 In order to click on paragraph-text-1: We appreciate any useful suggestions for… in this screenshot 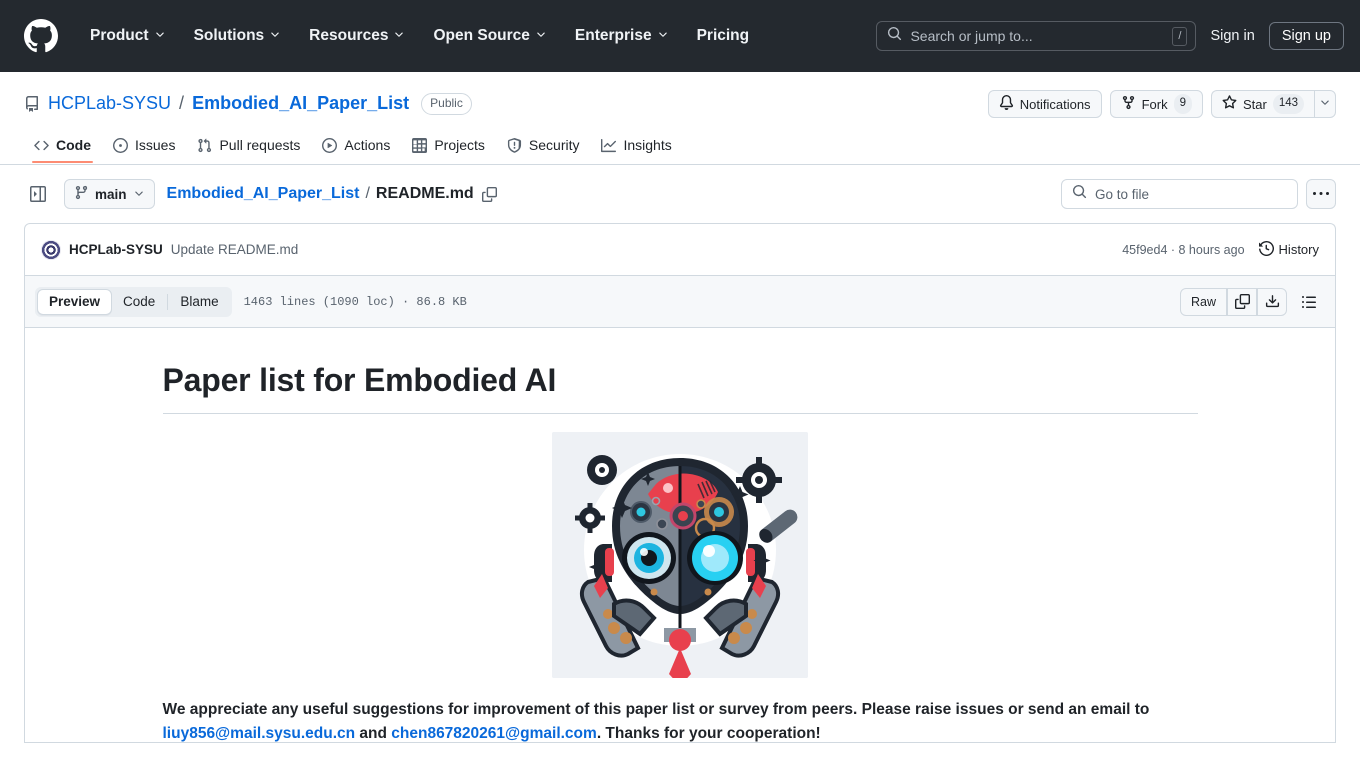, I will do `click(656, 709)`.